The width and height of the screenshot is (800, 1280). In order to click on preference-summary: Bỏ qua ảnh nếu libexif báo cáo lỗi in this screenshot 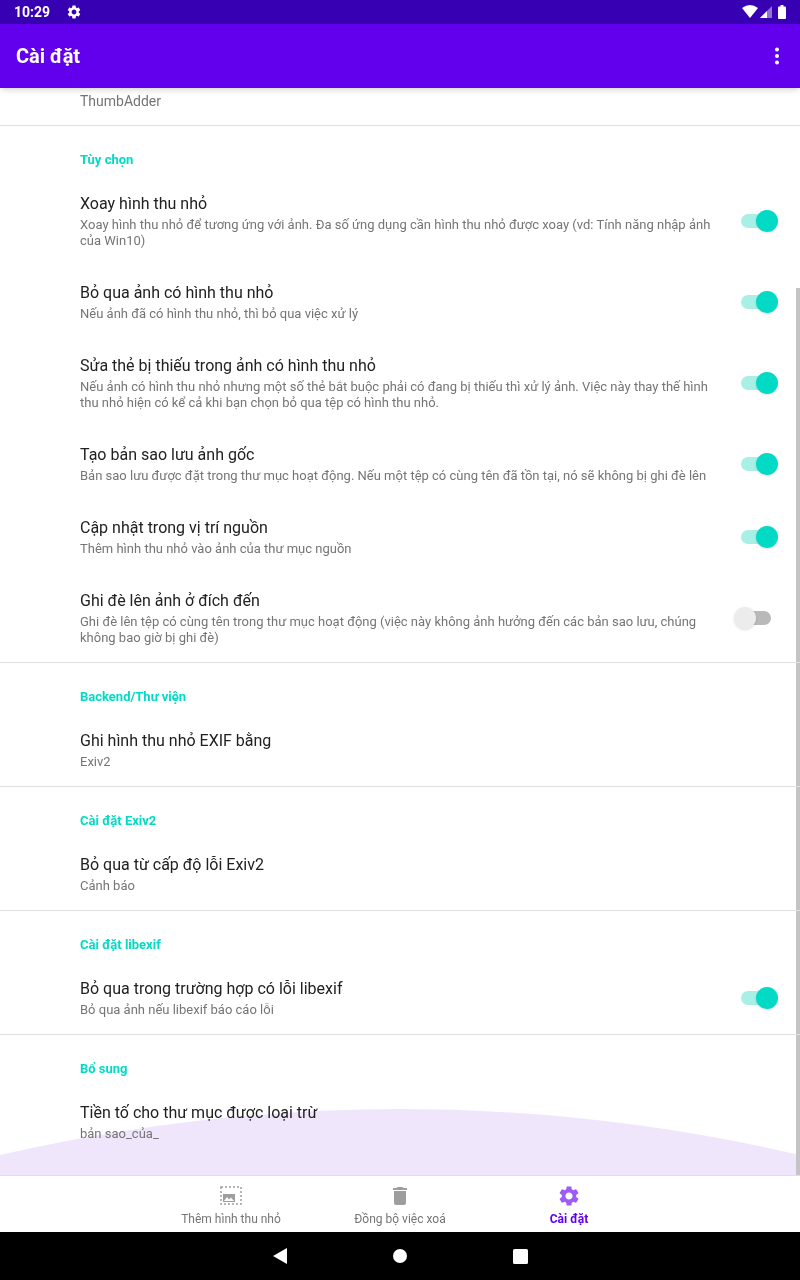, I will do `click(177, 1010)`.